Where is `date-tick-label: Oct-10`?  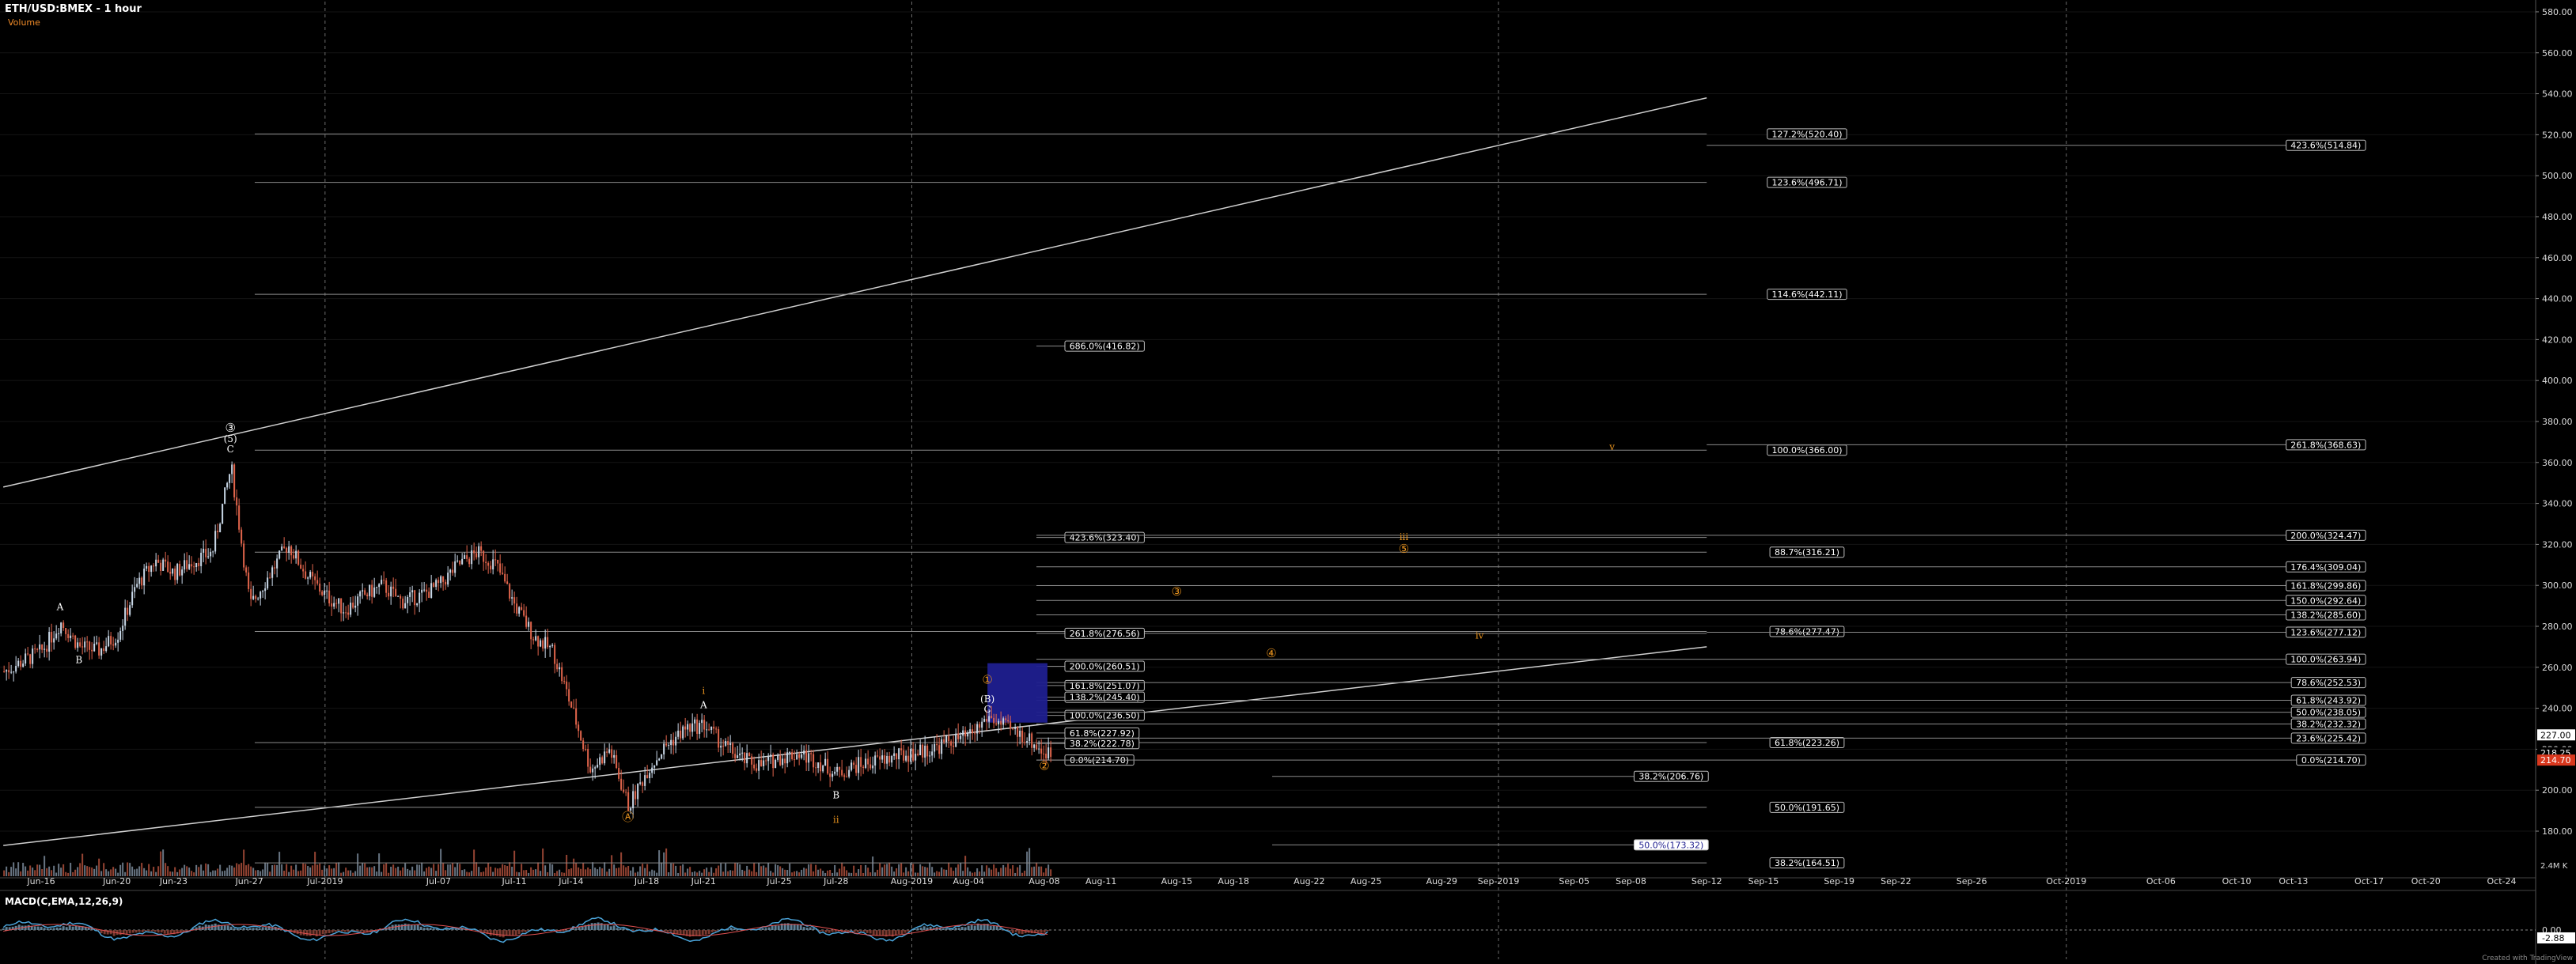 date-tick-label: Oct-10 is located at coordinates (2237, 881).